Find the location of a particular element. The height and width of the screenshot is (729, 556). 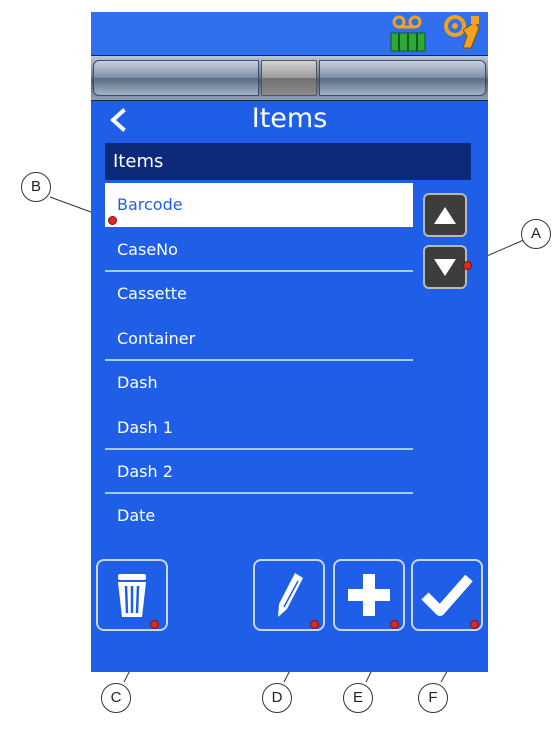

checkmark-icon is located at coordinates (447, 595).